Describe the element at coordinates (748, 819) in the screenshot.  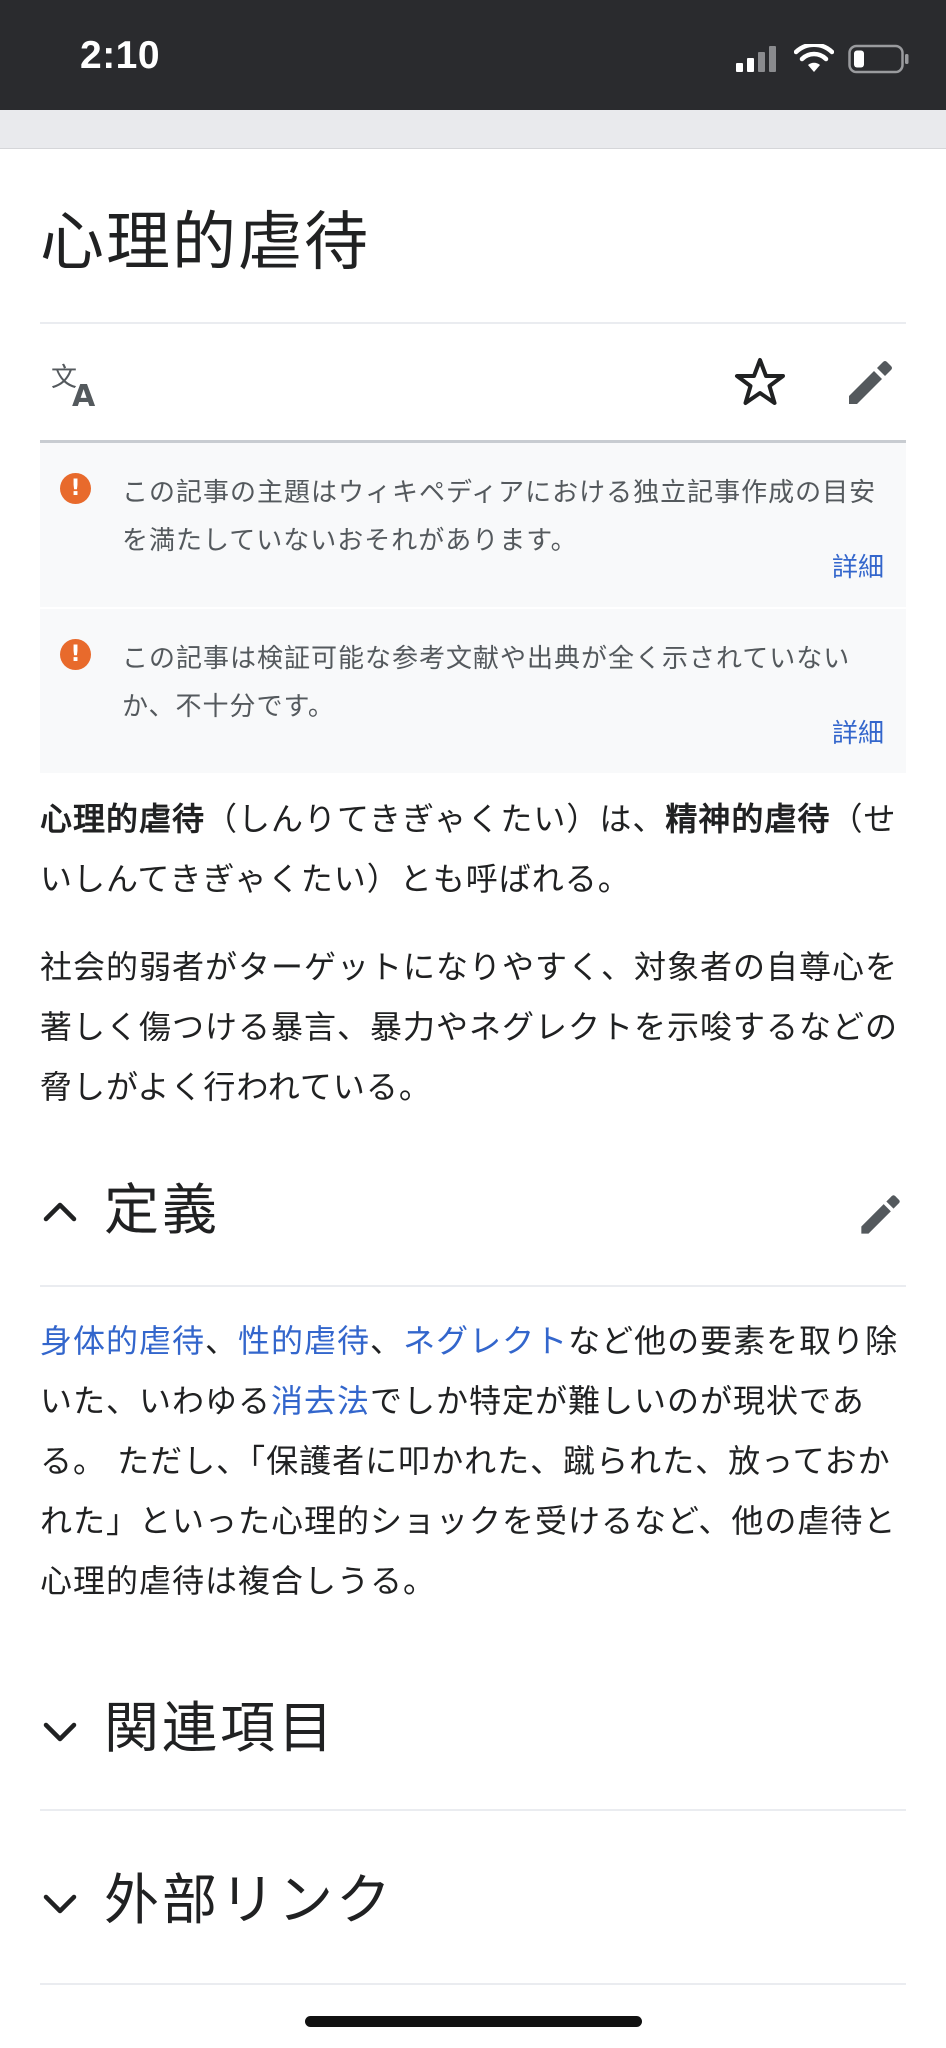
I see `lead-term: 精神的虐待` at that location.